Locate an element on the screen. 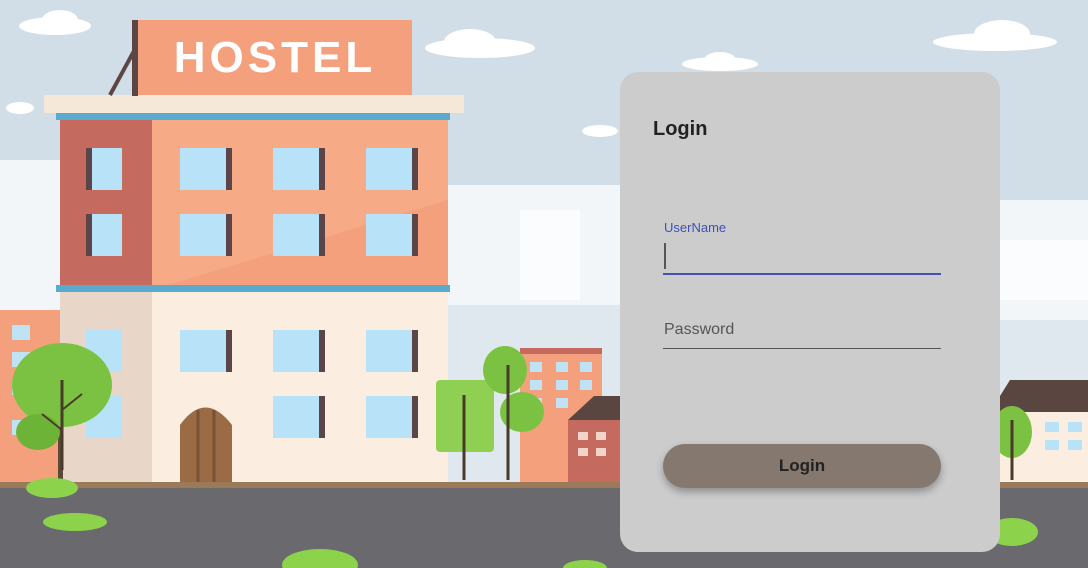 The image size is (1088, 568). password-field is located at coordinates (802, 330).